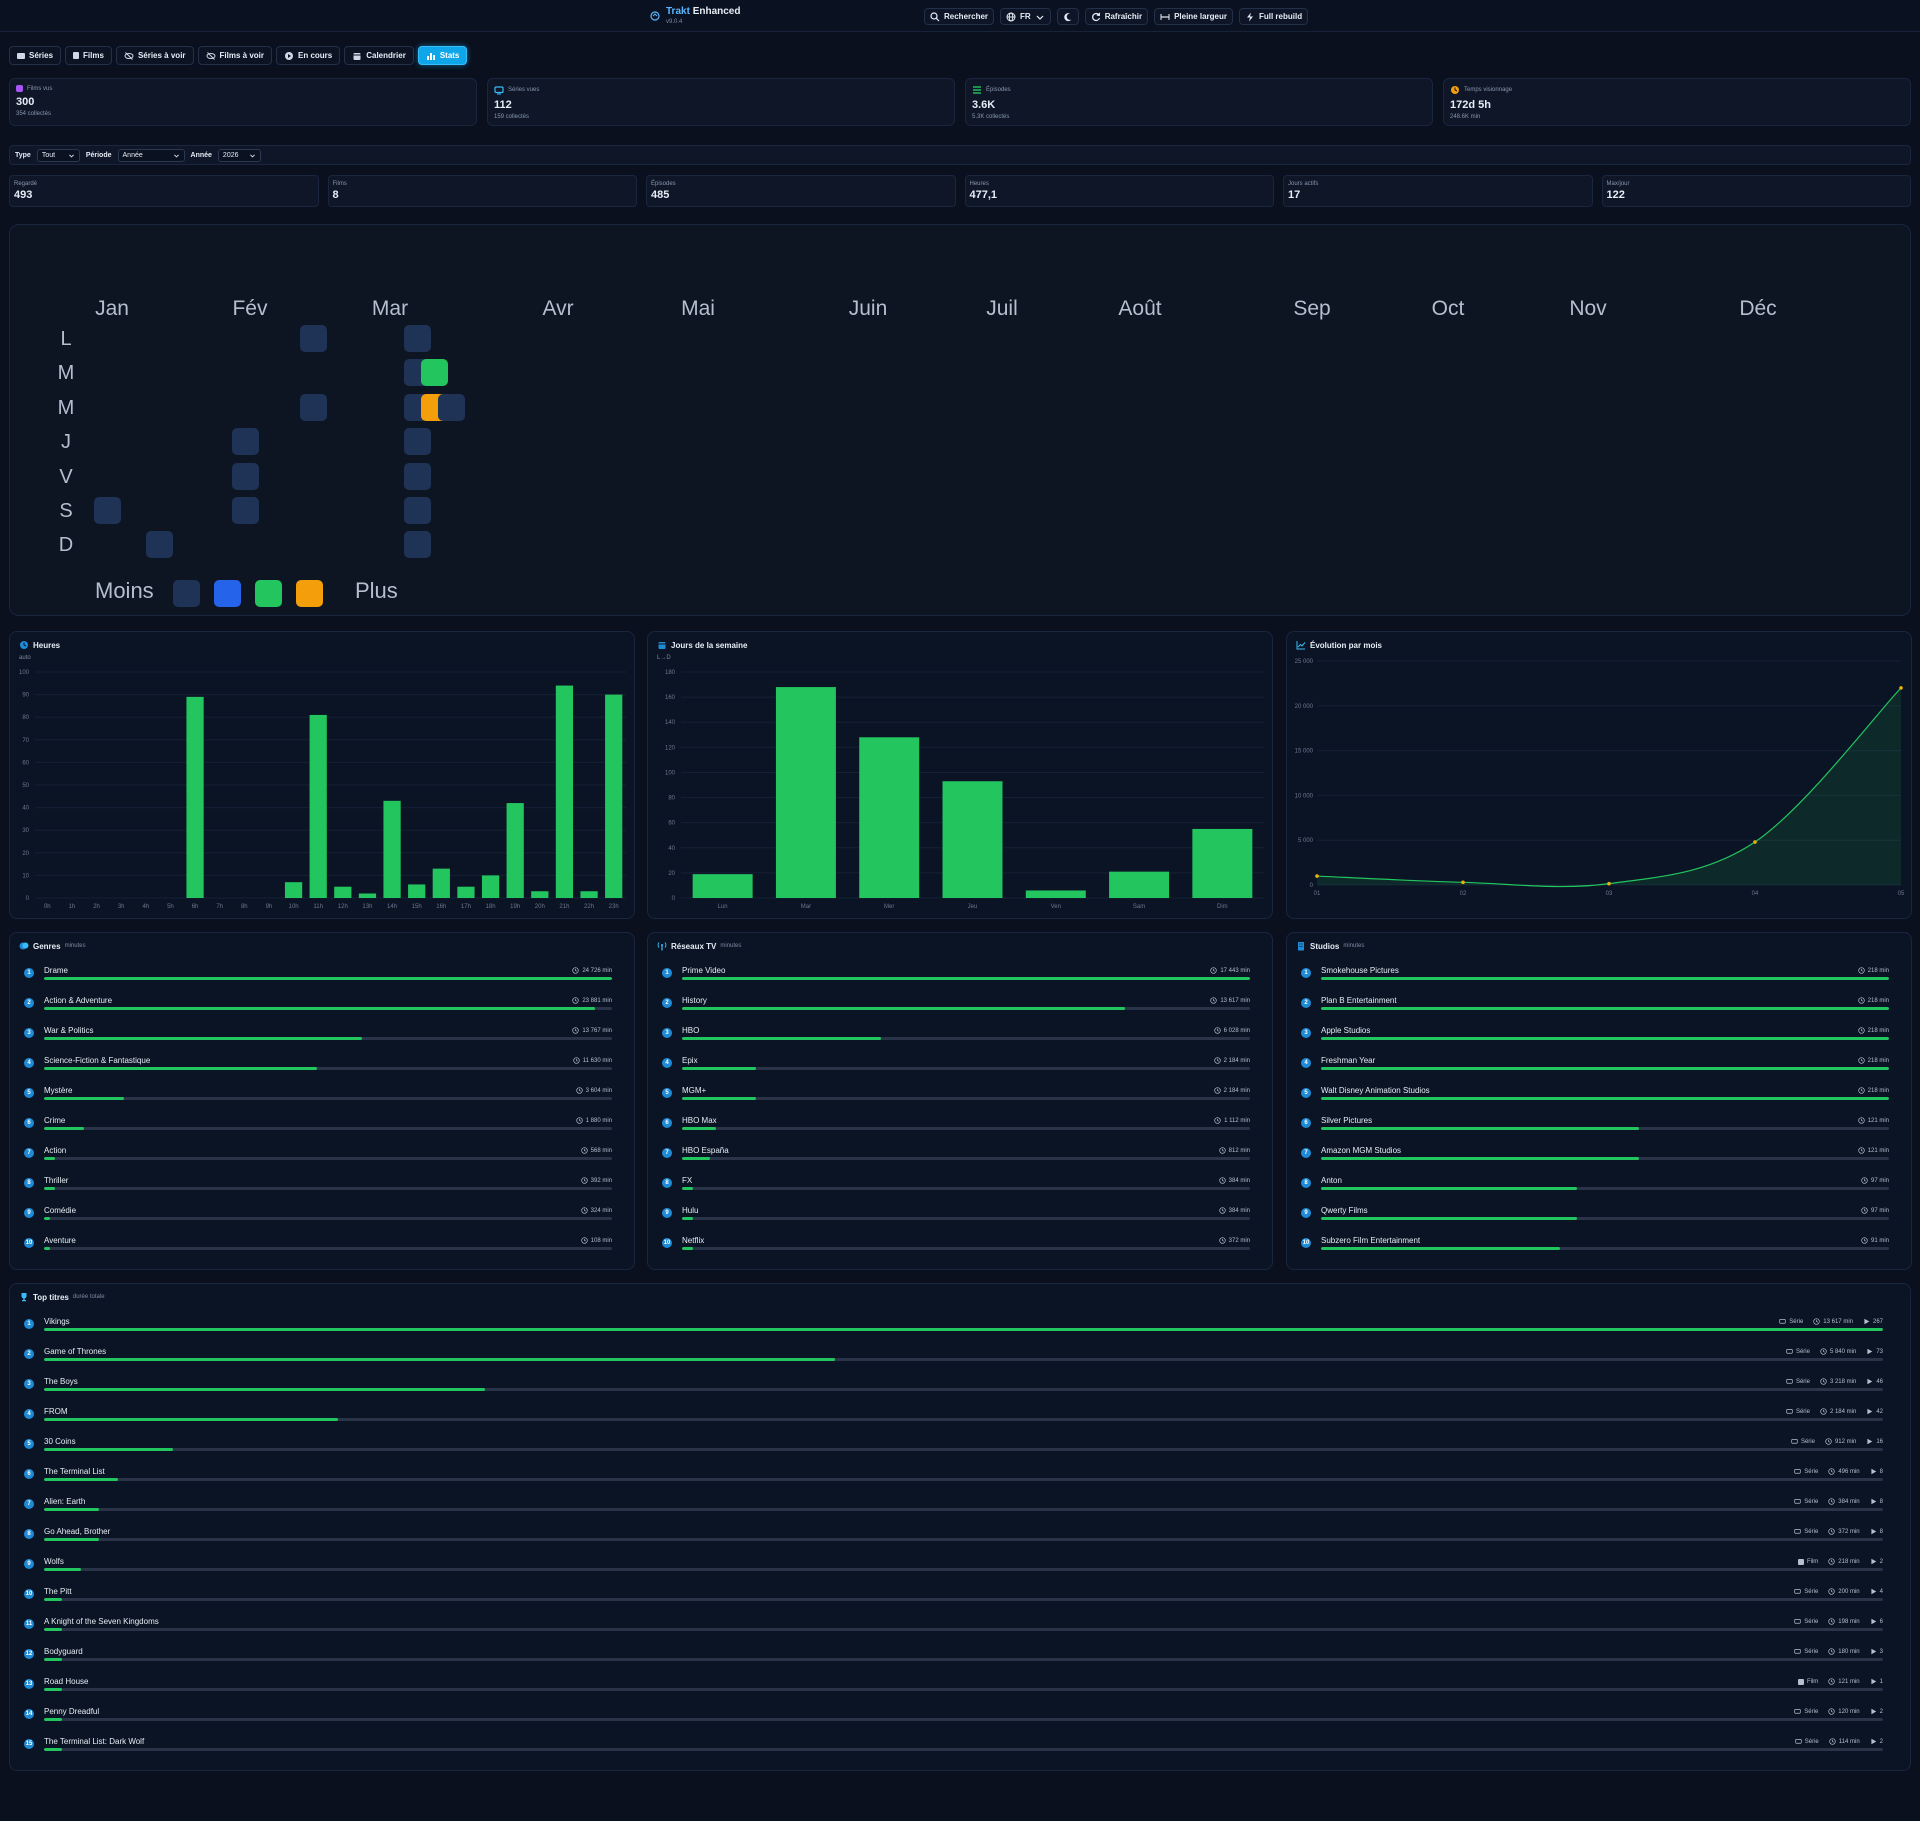 Image resolution: width=1920 pixels, height=1821 pixels. Describe the element at coordinates (960, 1449) in the screenshot. I see `top-title-row: 5 30 Coins Série 912 min 16` at that location.